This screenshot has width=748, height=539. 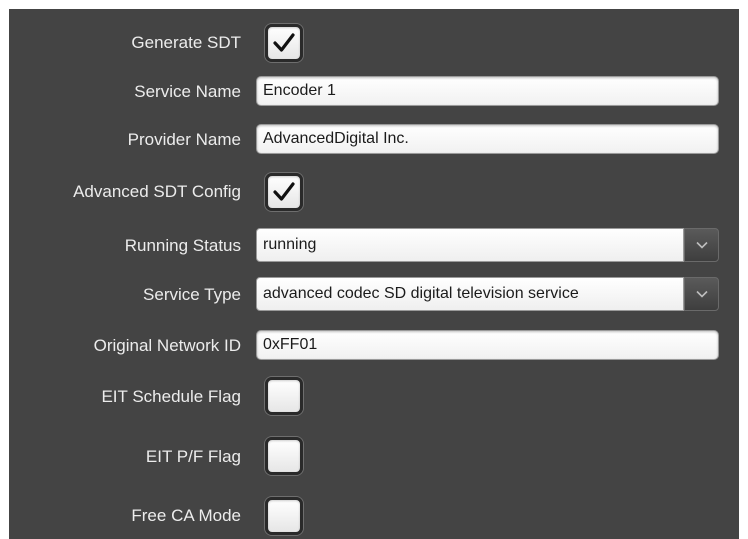 What do you see at coordinates (182, 245) in the screenshot?
I see `running-status-label: Running Status` at bounding box center [182, 245].